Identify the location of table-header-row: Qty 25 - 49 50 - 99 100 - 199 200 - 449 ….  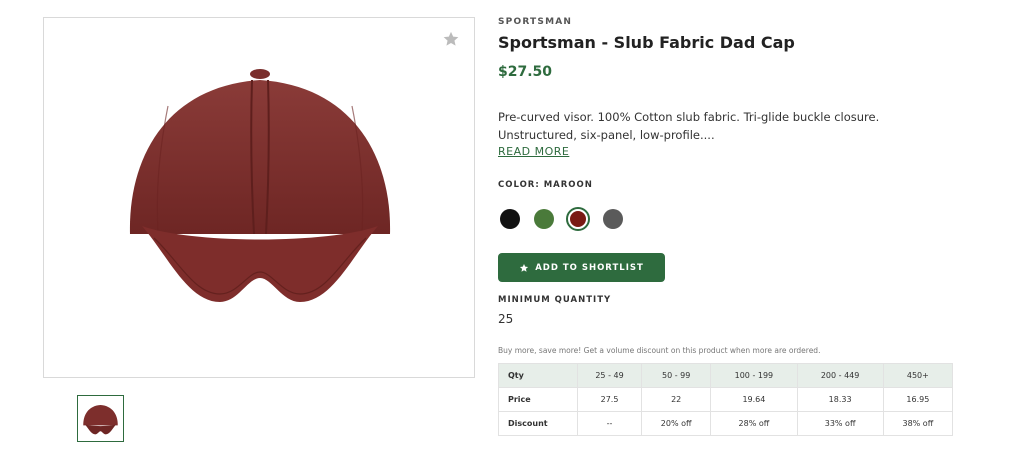
(726, 375).